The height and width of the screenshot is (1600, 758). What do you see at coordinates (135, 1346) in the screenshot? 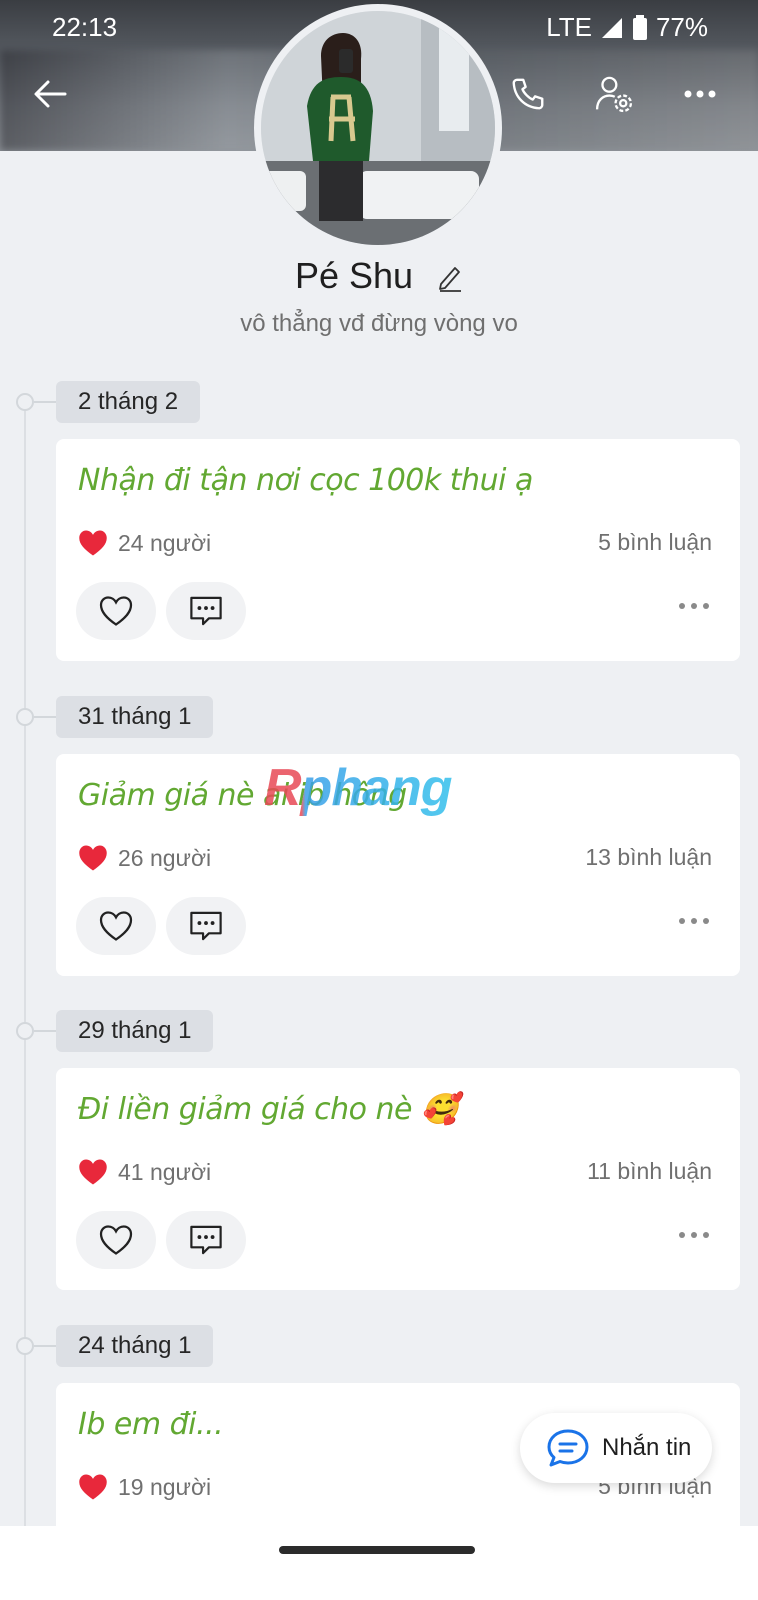
I see `post-date: 24 tháng 1` at bounding box center [135, 1346].